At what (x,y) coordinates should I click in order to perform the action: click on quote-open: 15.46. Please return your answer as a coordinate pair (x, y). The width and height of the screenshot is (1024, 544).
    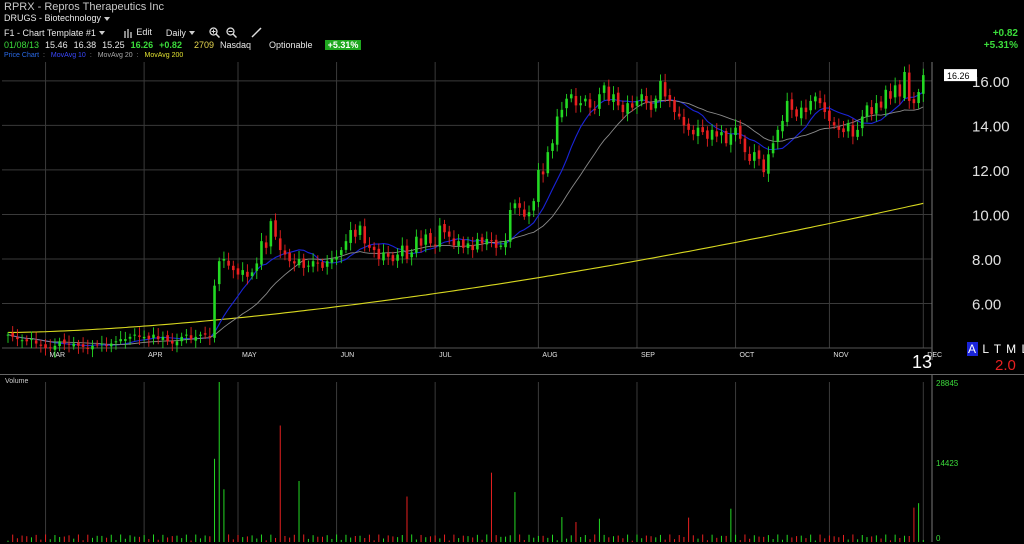
    Looking at the image, I should click on (56, 45).